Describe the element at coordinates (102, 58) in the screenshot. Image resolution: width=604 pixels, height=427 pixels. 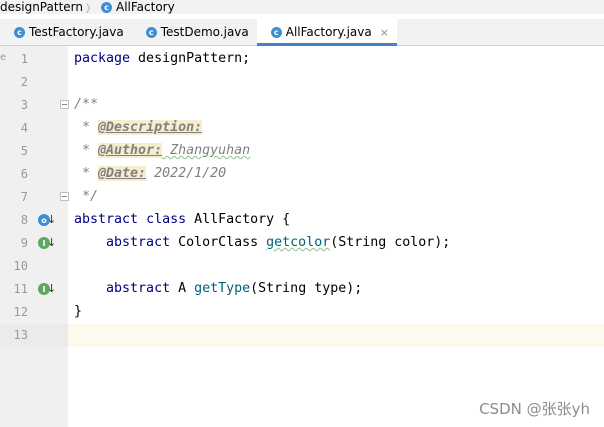
I see `keyword: package` at that location.